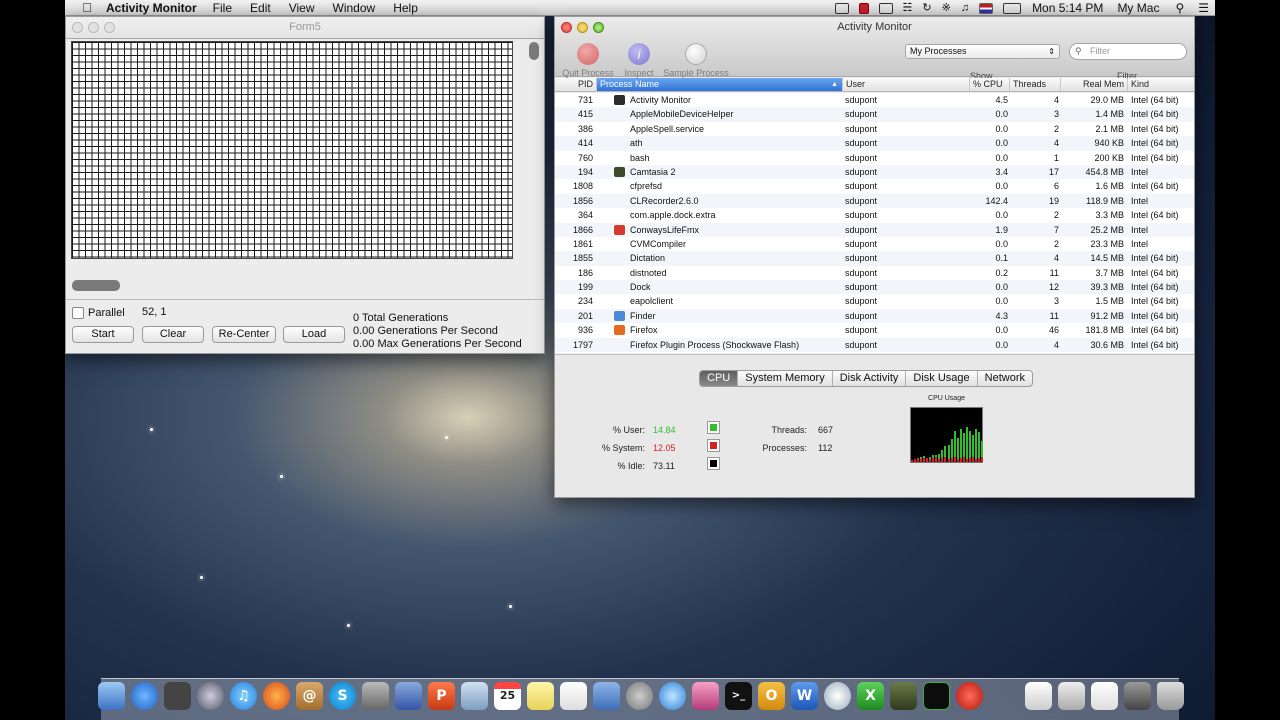 The height and width of the screenshot is (720, 1280). What do you see at coordinates (885, 8) in the screenshot?
I see `airplay-icon` at bounding box center [885, 8].